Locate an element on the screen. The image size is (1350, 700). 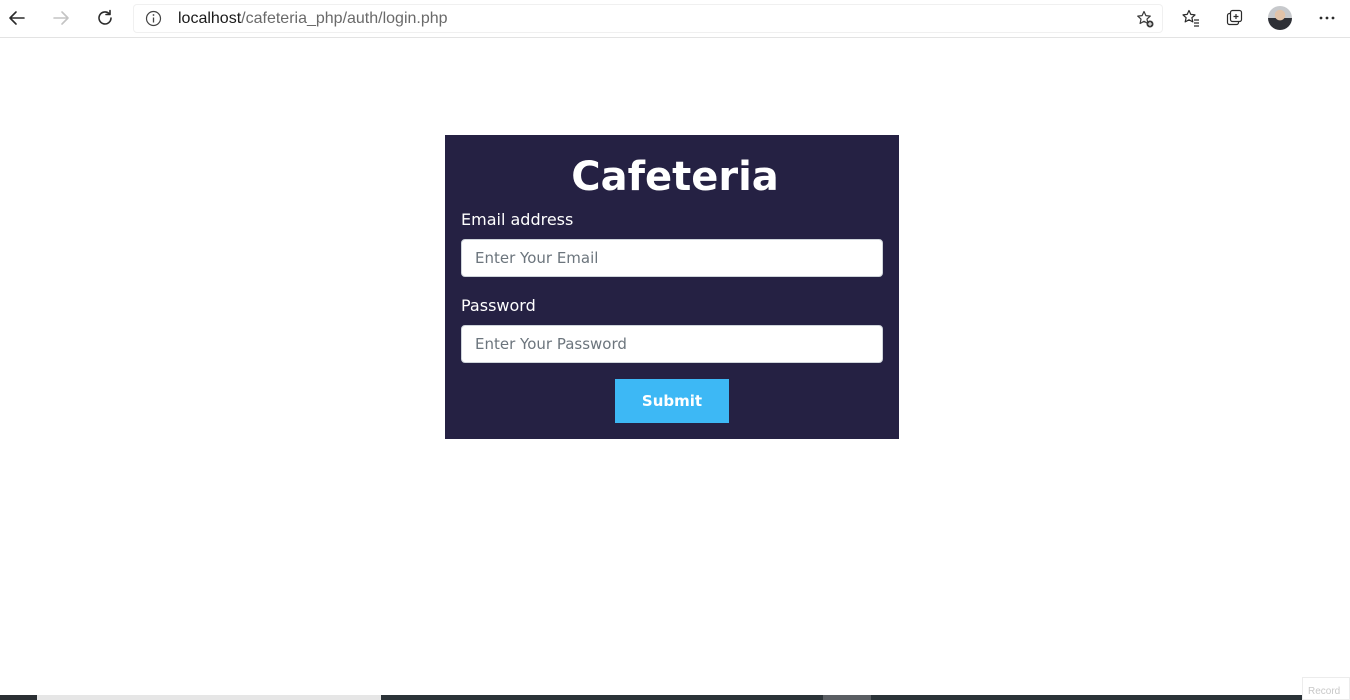
url-text: localhost/cafeteria_php/auth/login.php is located at coordinates (313, 18).